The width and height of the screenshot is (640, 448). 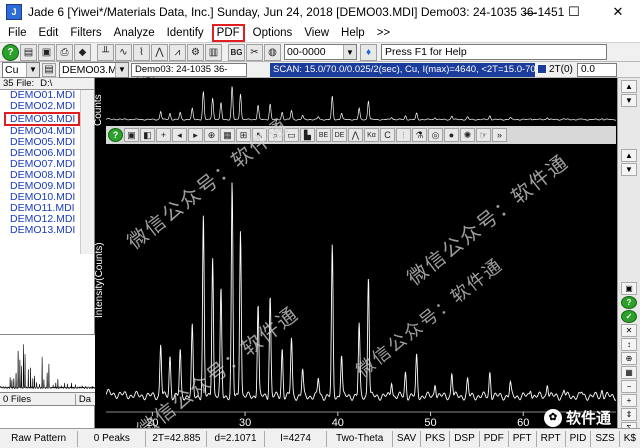 What do you see at coordinates (551, 438) in the screenshot?
I see `status-rpt: RPT` at bounding box center [551, 438].